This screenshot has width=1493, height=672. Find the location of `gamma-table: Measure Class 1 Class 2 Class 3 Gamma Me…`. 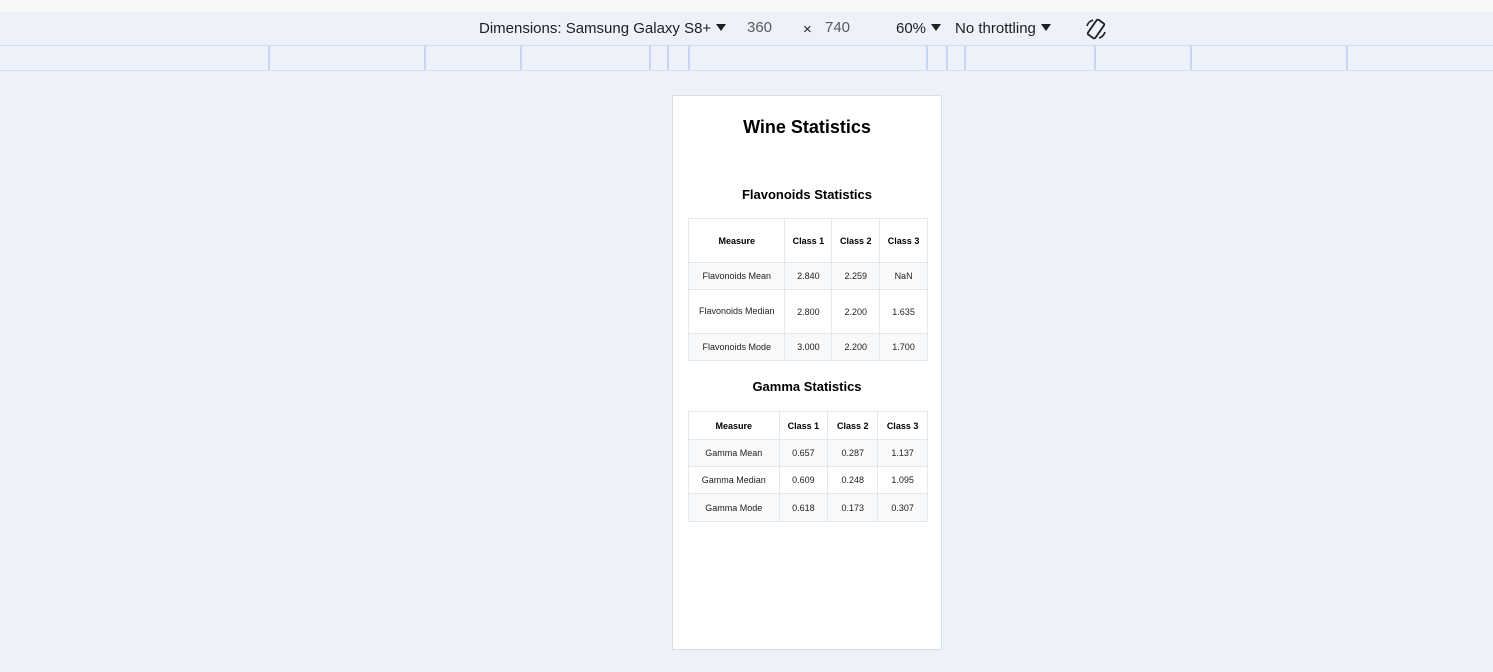

gamma-table: Measure Class 1 Class 2 Class 3 Gamma Me… is located at coordinates (808, 466).